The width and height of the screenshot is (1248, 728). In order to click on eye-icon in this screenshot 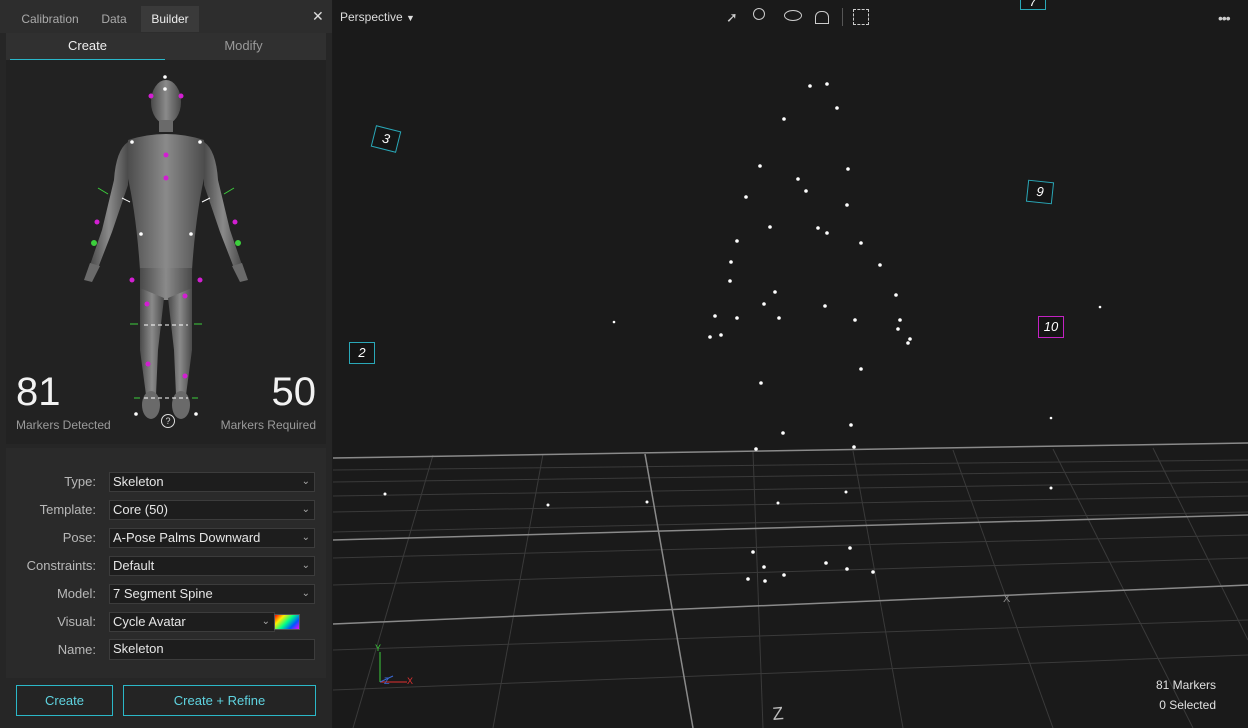, I will do `click(793, 15)`.